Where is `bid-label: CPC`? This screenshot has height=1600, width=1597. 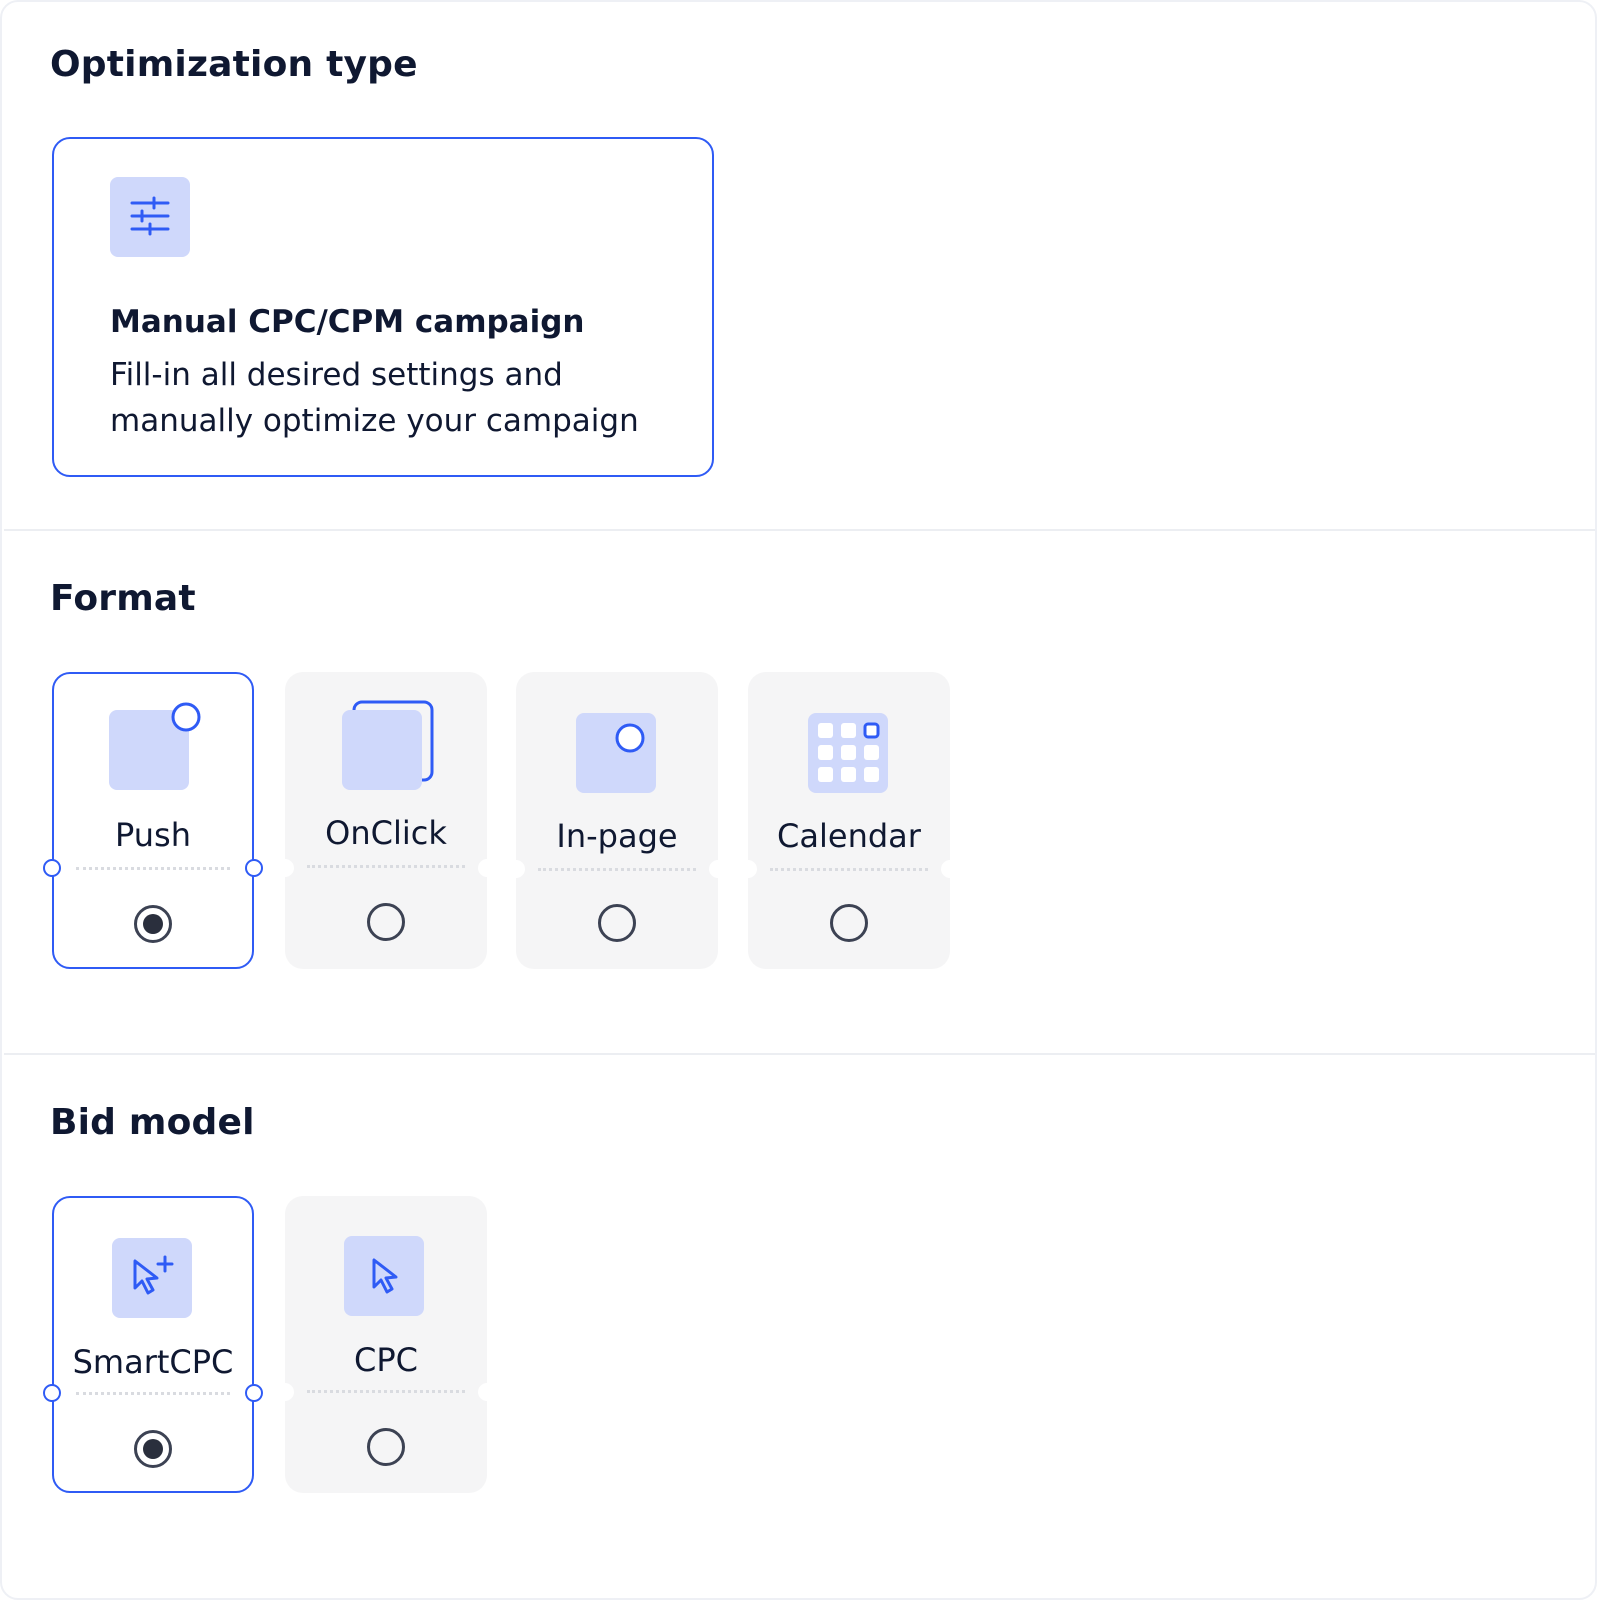 bid-label: CPC is located at coordinates (386, 1360).